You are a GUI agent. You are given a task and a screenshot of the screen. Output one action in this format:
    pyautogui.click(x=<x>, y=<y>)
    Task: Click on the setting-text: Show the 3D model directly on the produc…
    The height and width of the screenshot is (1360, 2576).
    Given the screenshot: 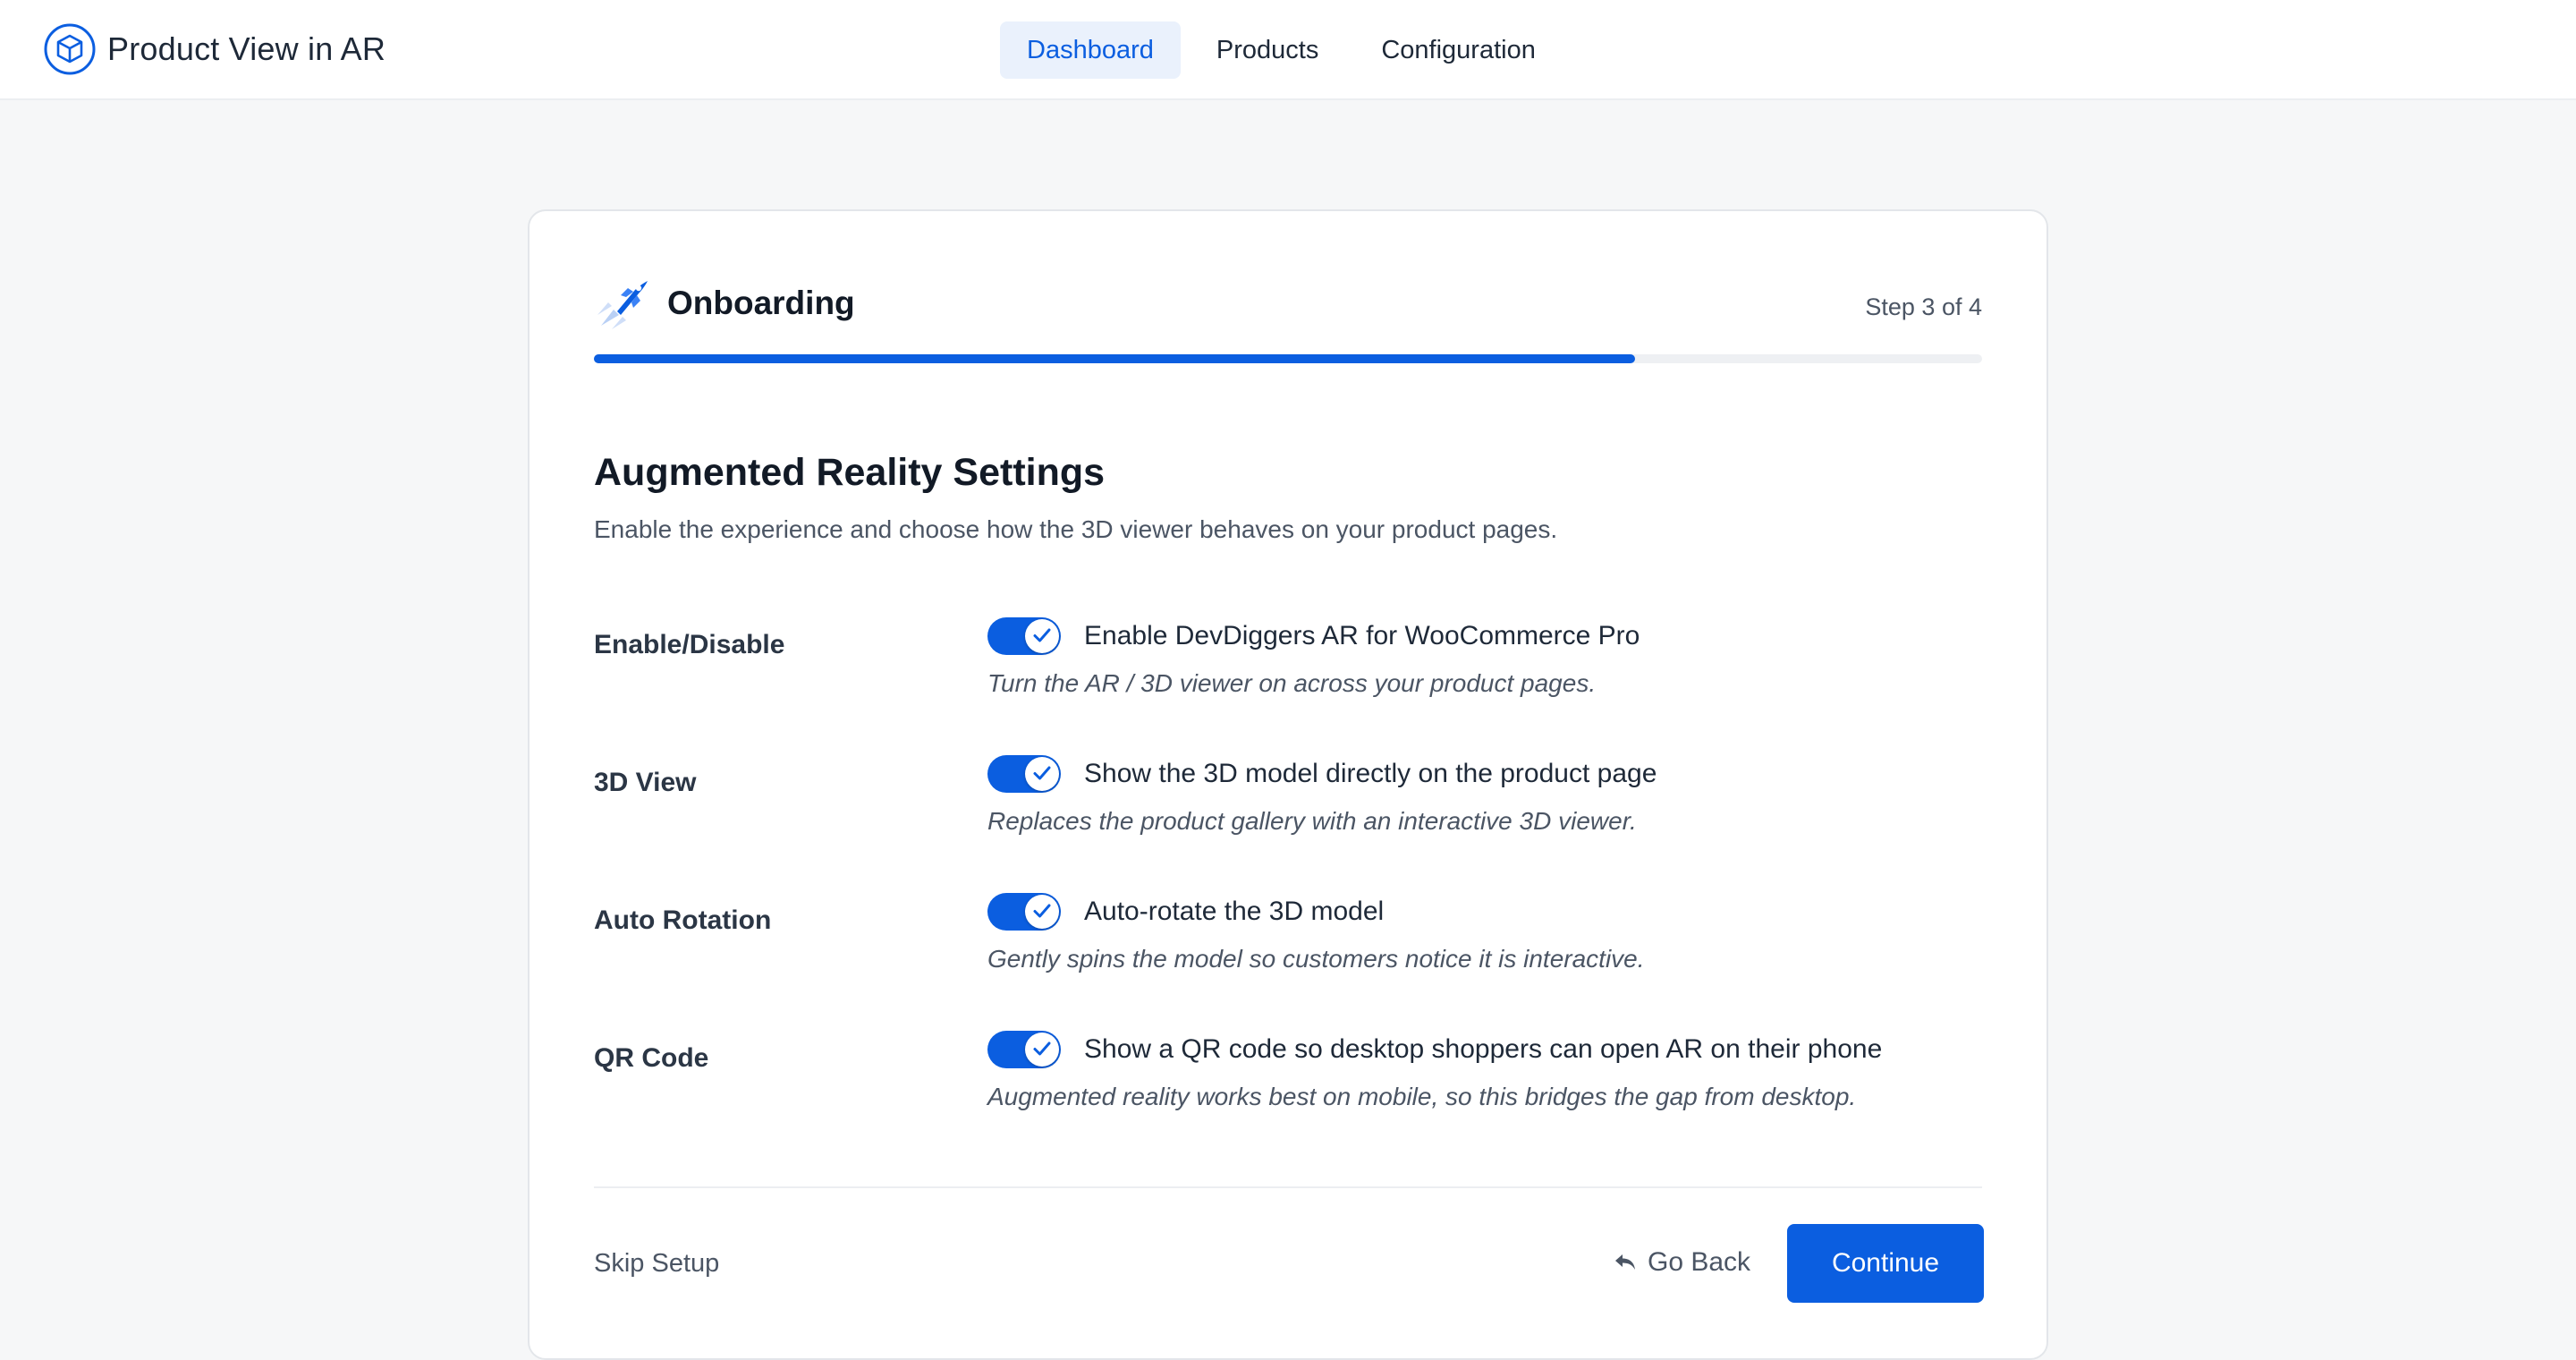 What is the action you would take?
    pyautogui.click(x=1370, y=773)
    